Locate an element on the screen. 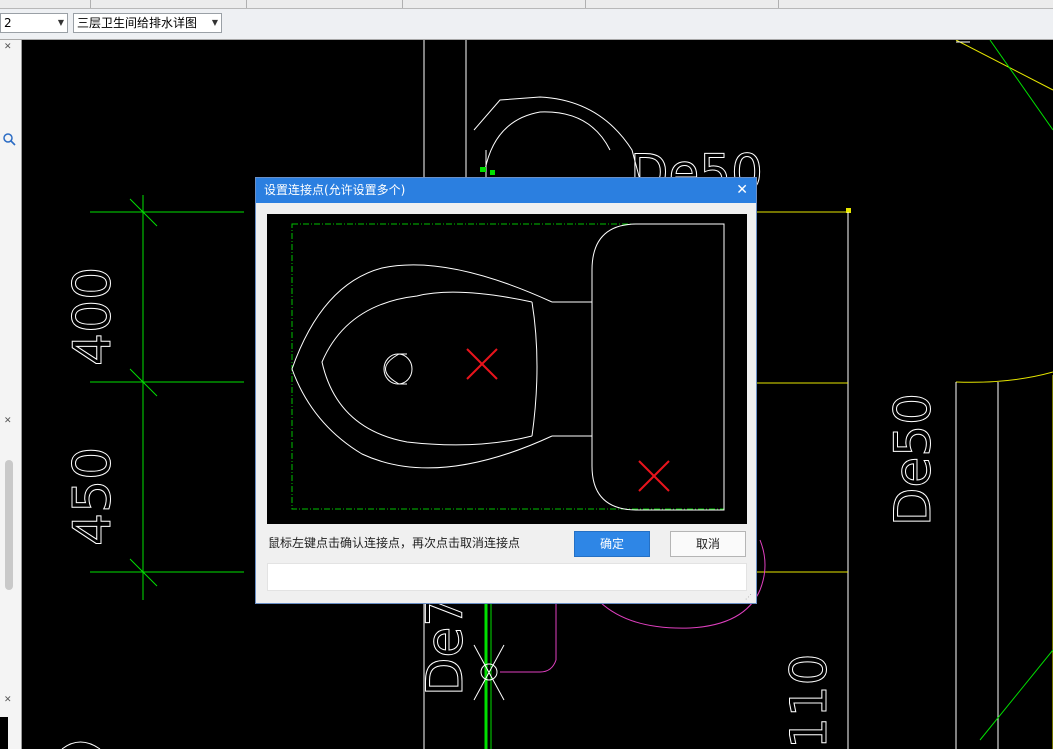 The width and height of the screenshot is (1053, 749). ribbon-strip is located at coordinates (526, 4).